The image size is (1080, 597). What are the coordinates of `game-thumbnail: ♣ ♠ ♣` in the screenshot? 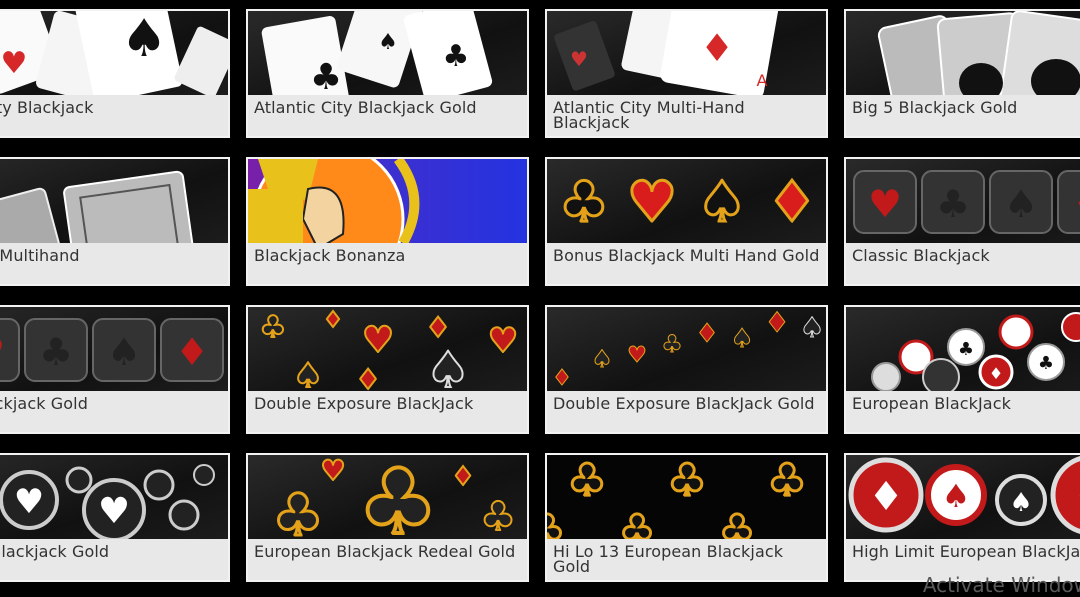 It's located at (387, 53).